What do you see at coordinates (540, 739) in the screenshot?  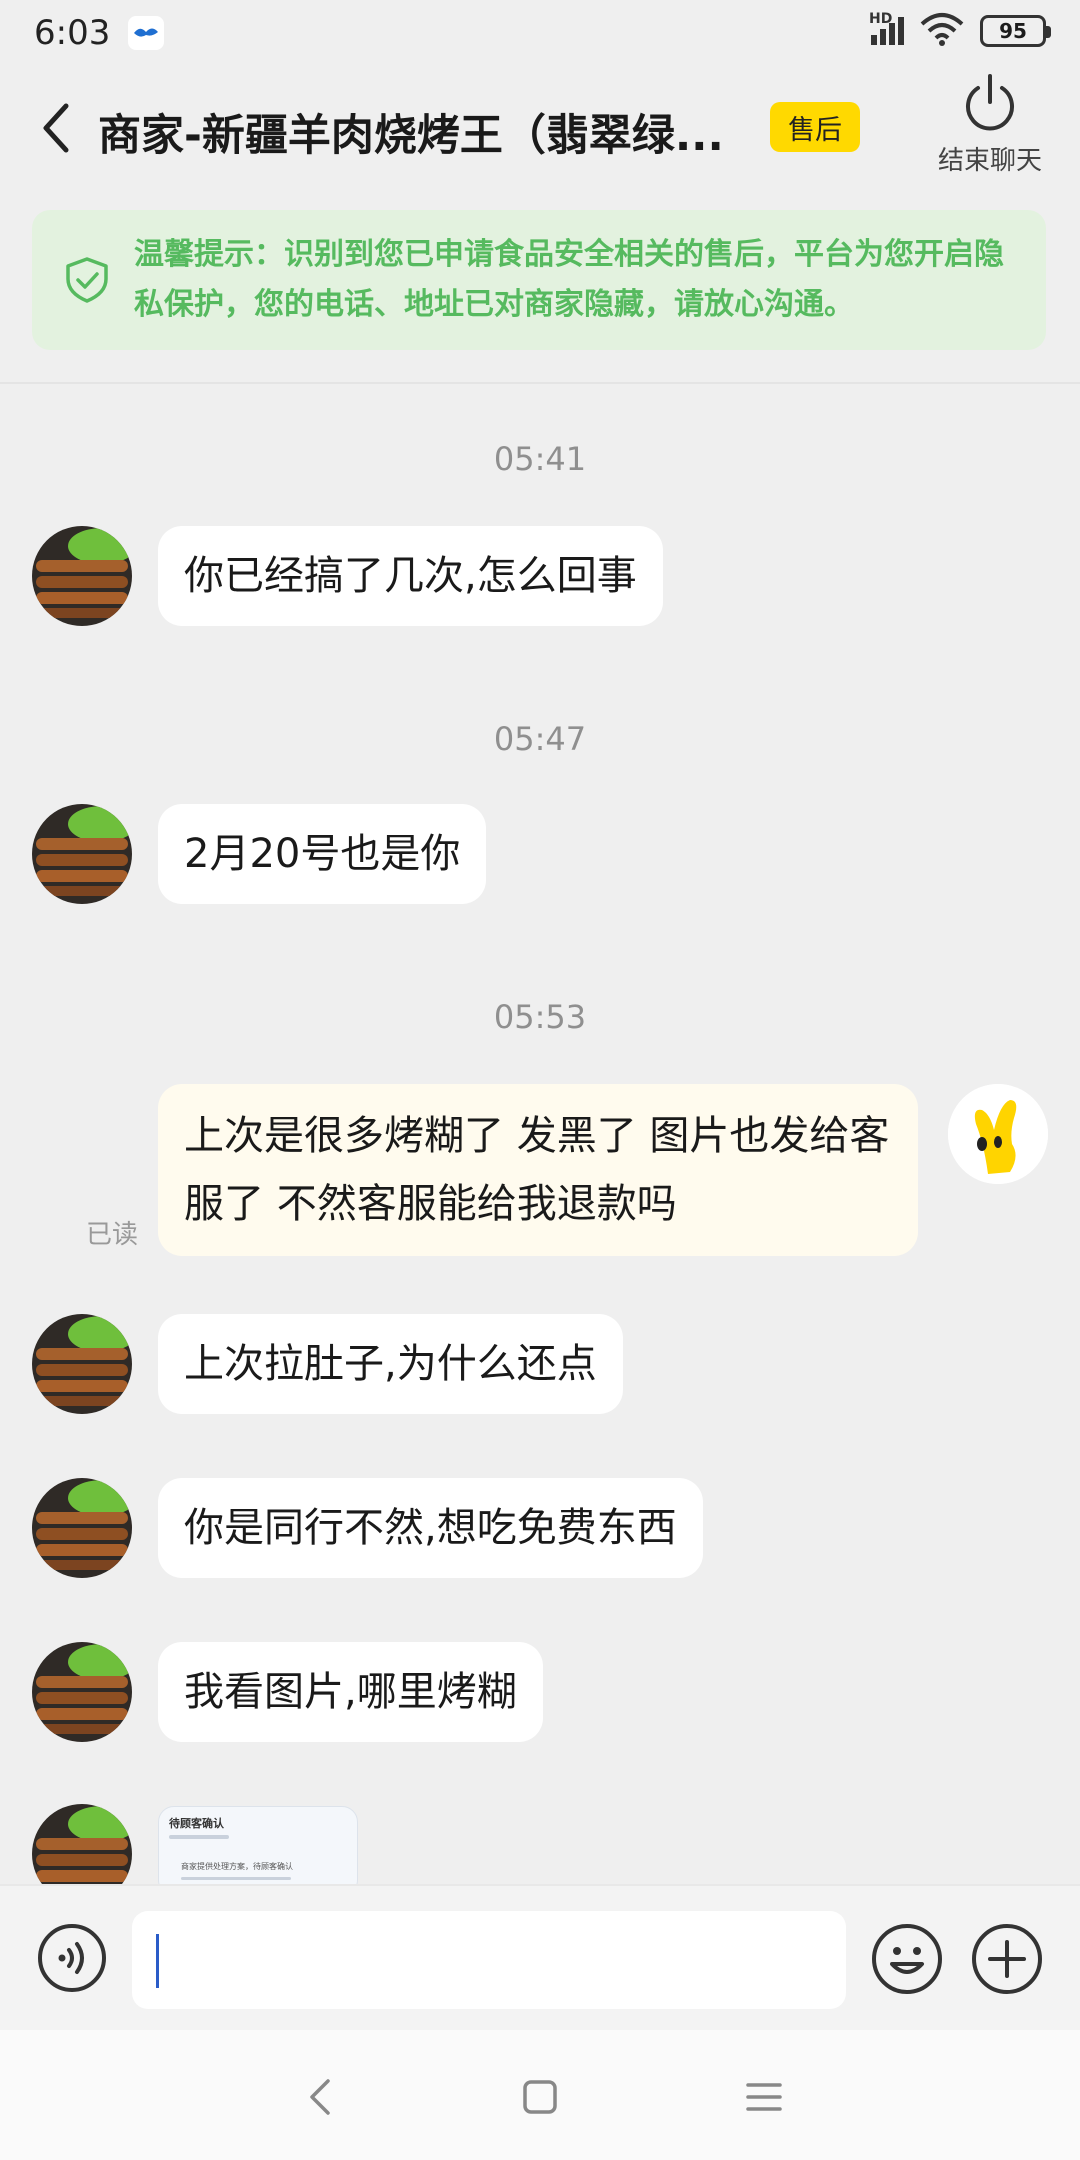 I see `timestamp: 05:47` at bounding box center [540, 739].